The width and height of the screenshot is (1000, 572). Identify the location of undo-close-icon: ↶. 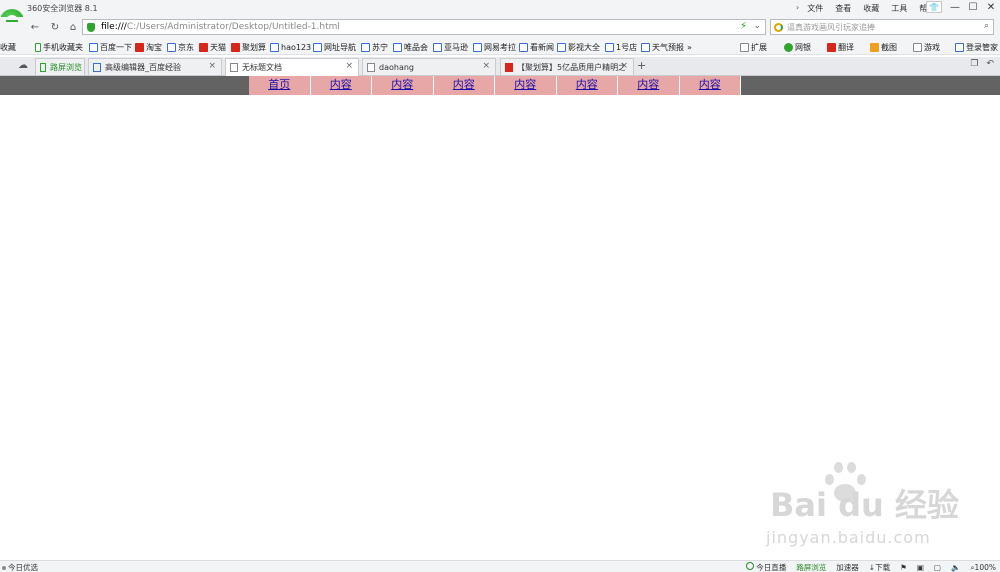
(990, 64).